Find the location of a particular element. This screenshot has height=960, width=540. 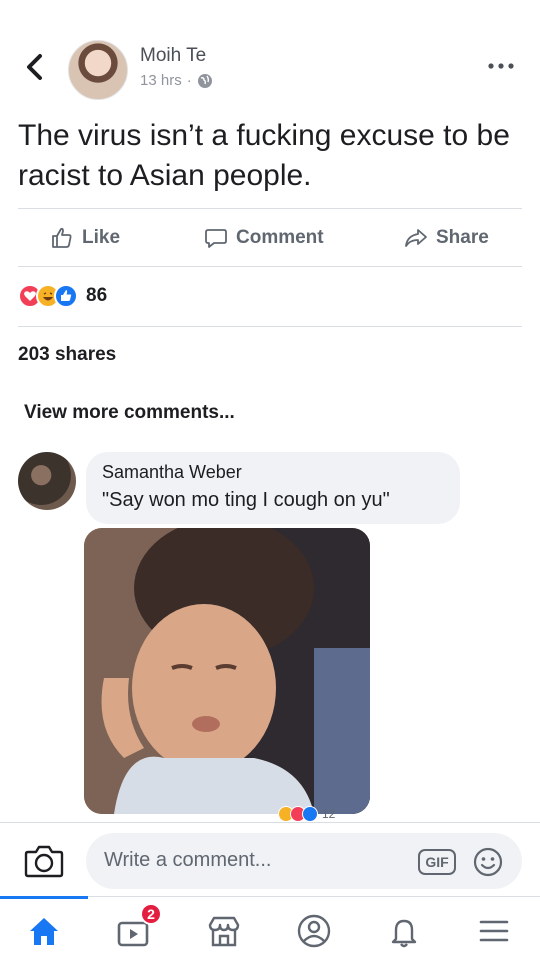

share-arrow-icon is located at coordinates (416, 238).